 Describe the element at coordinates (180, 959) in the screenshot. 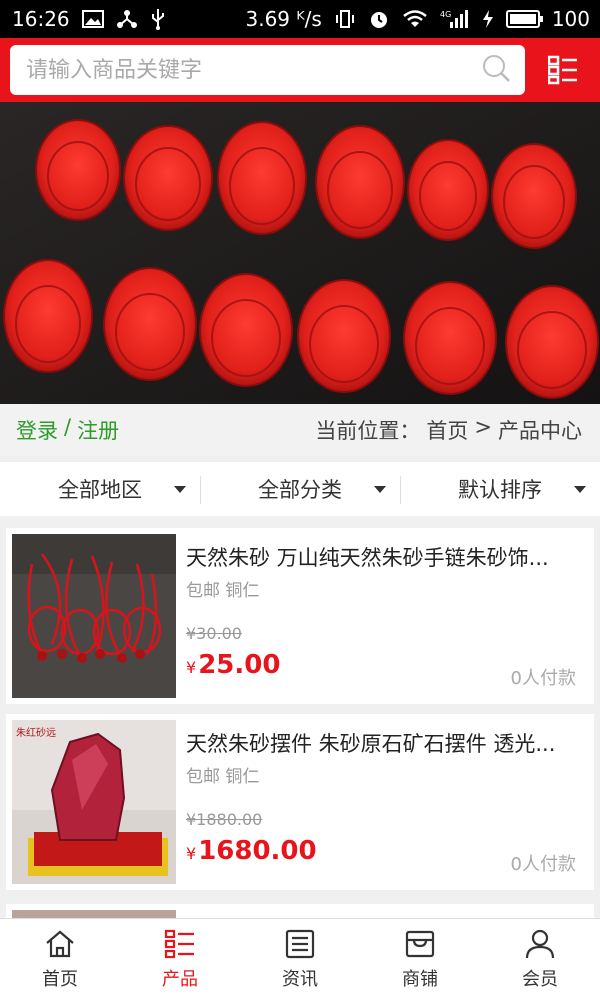

I see `tab-products: 产品` at that location.